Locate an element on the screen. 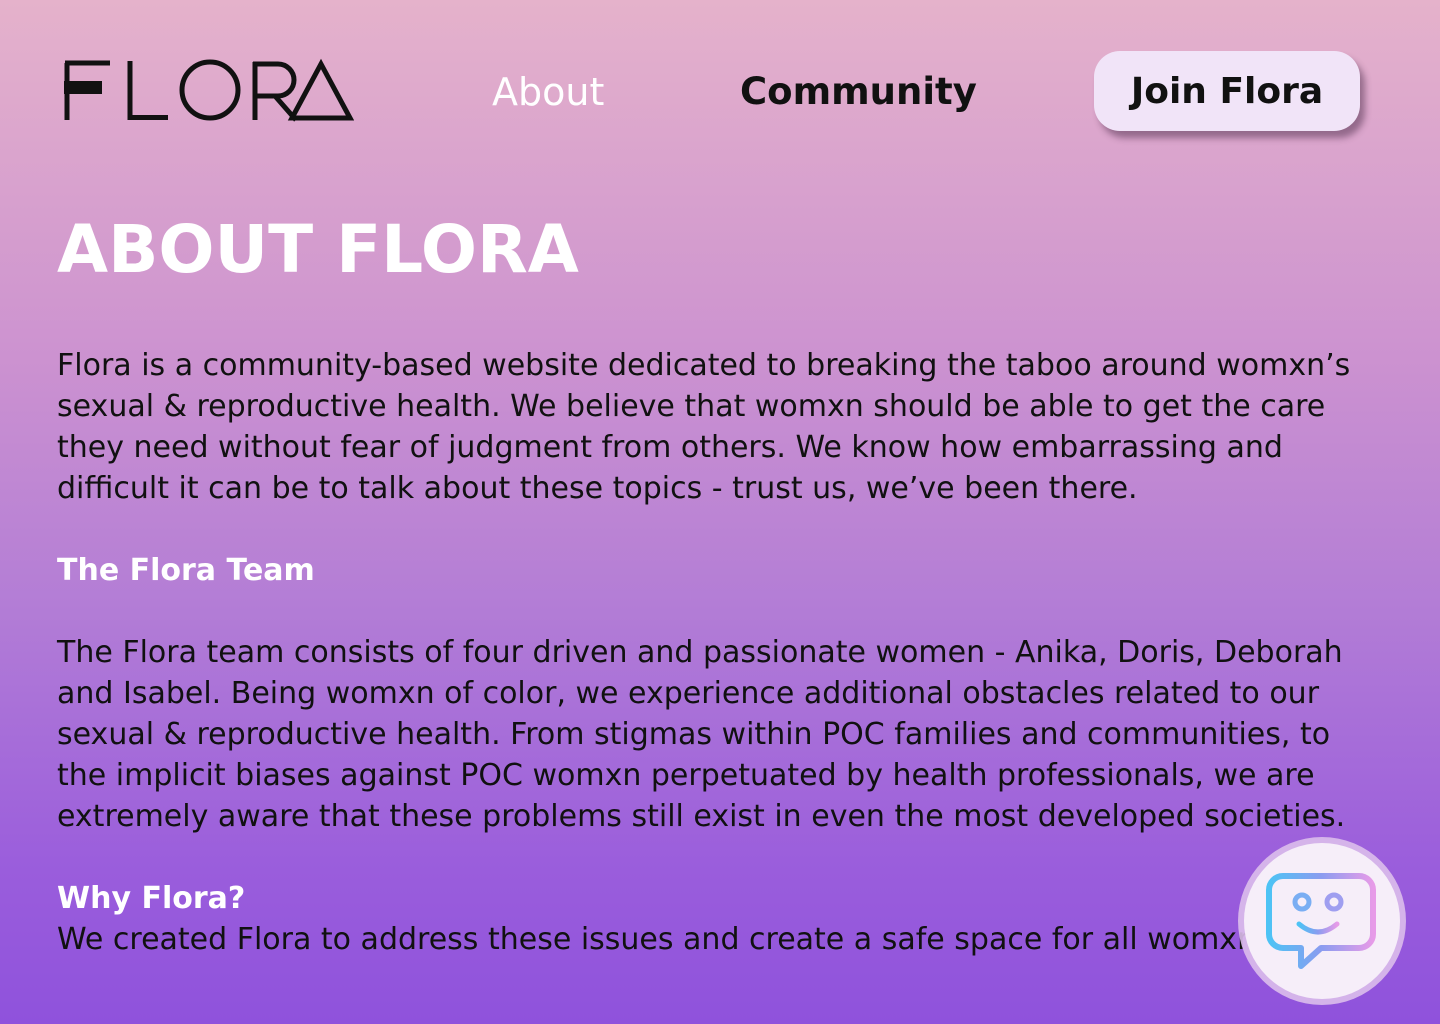 The height and width of the screenshot is (1024, 1440). team-heading: The Flora Team is located at coordinates (186, 570).